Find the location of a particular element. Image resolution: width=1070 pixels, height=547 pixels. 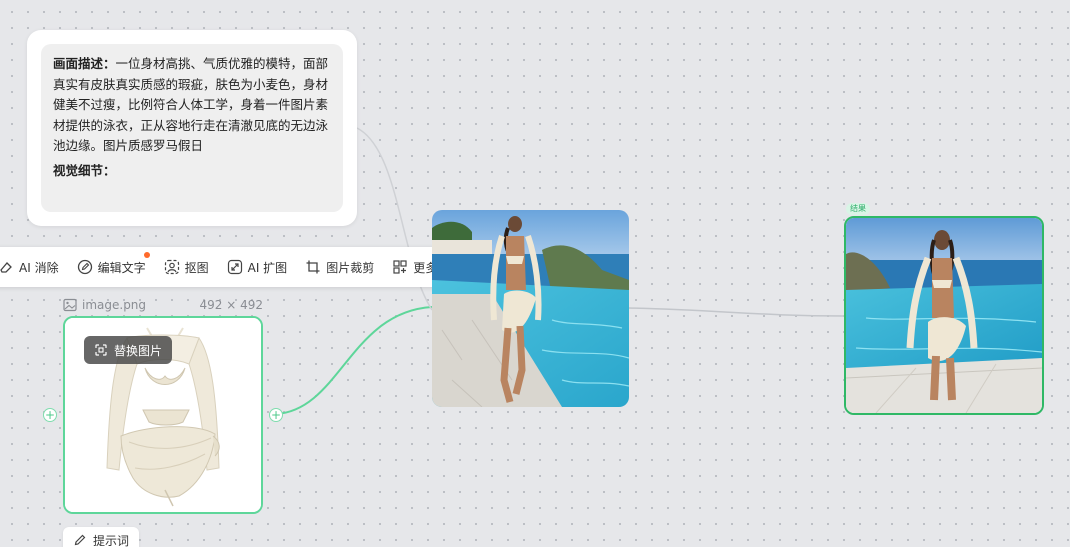

result-image-node is located at coordinates (944, 315).